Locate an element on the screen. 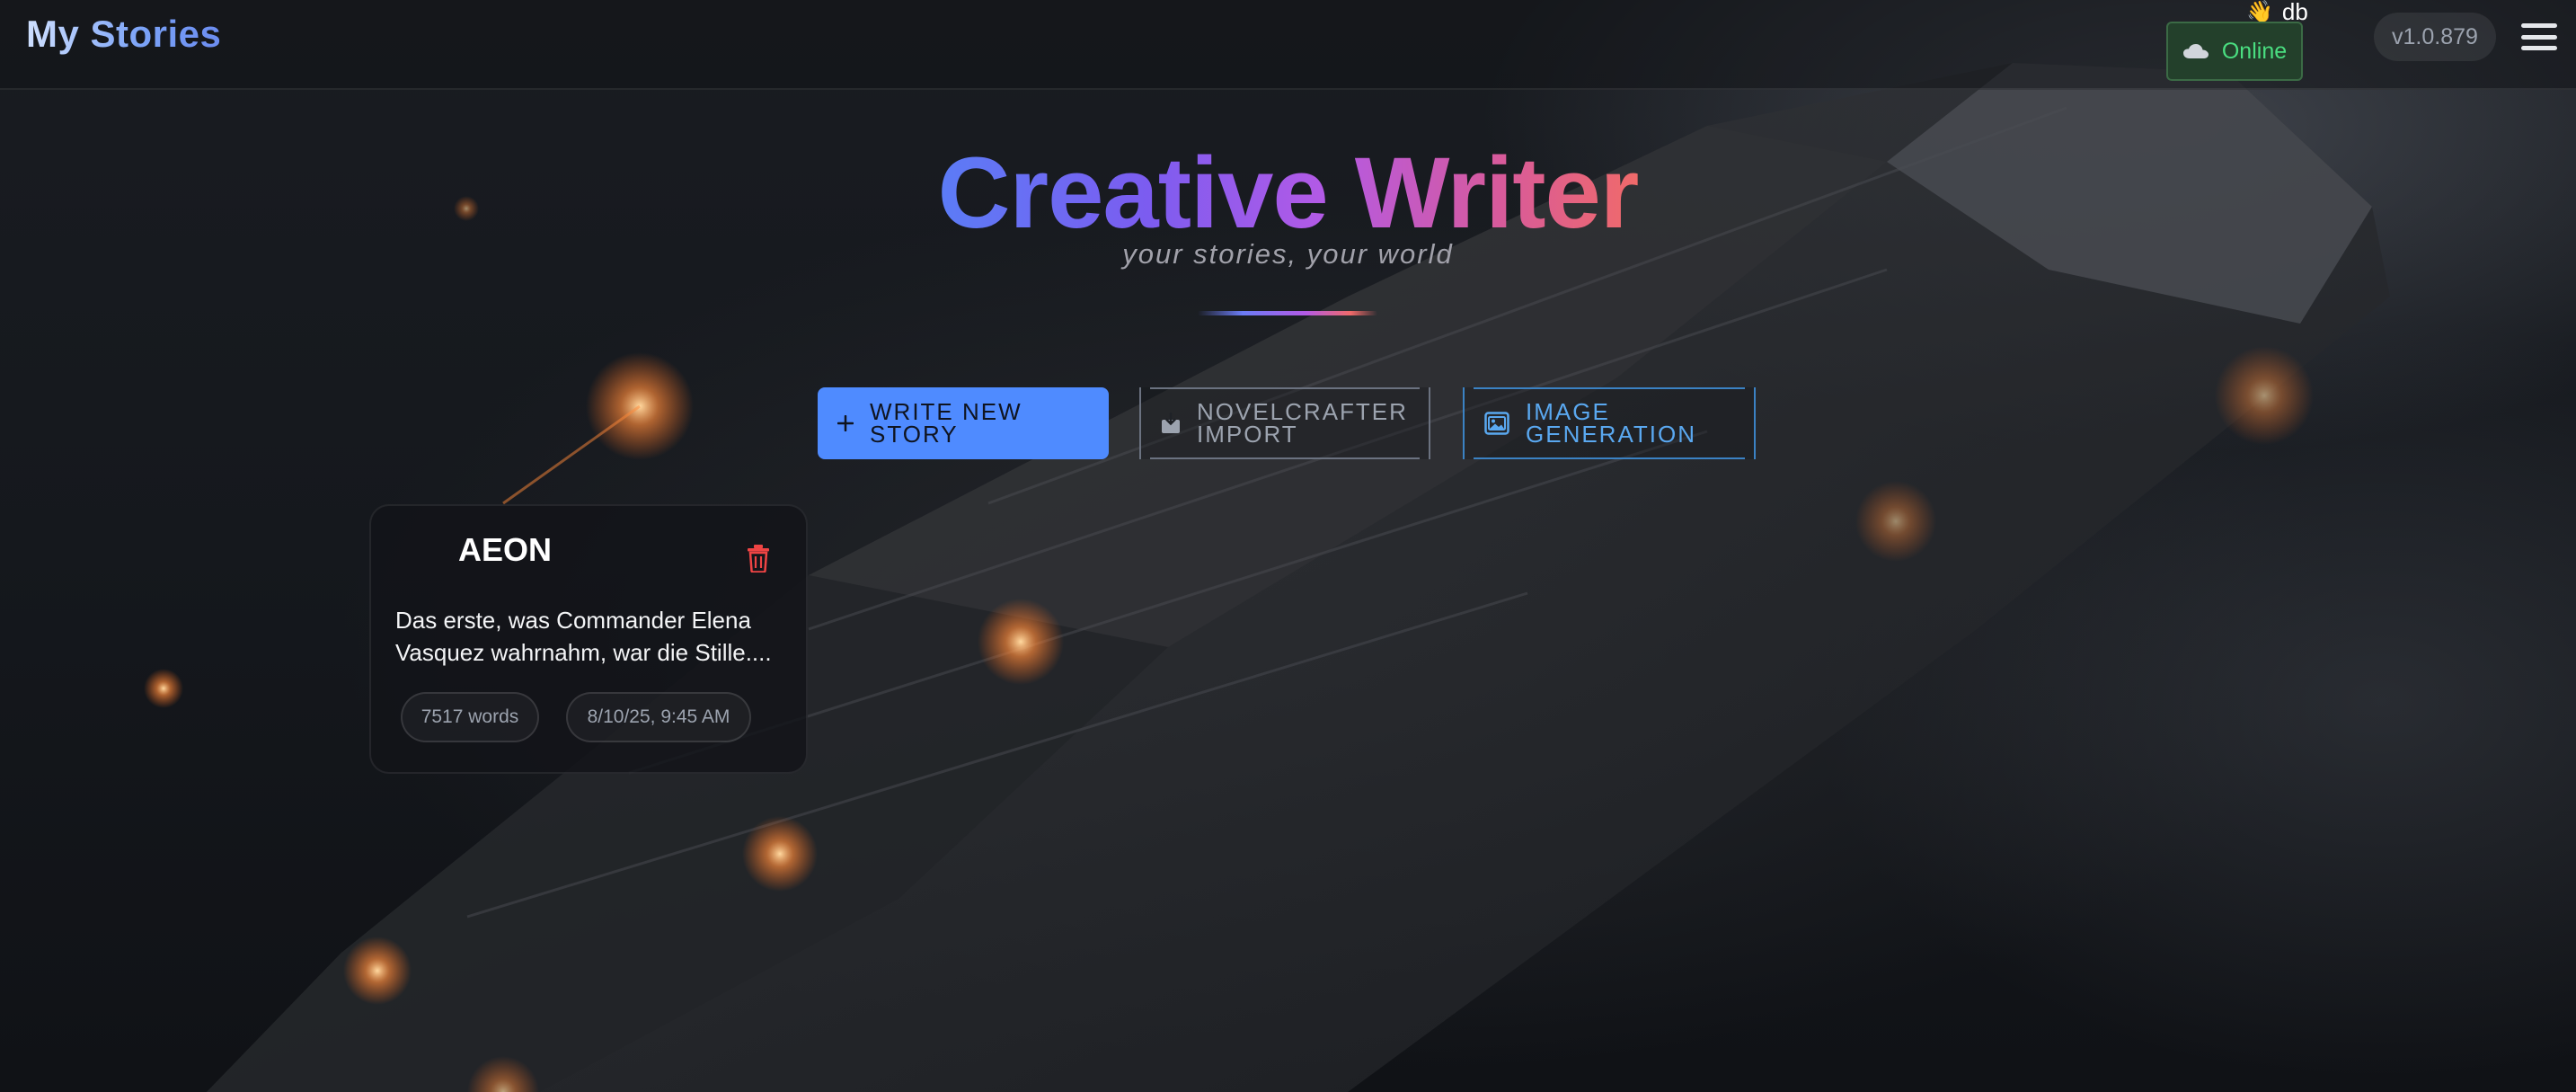  story-title: AEON is located at coordinates (505, 550).